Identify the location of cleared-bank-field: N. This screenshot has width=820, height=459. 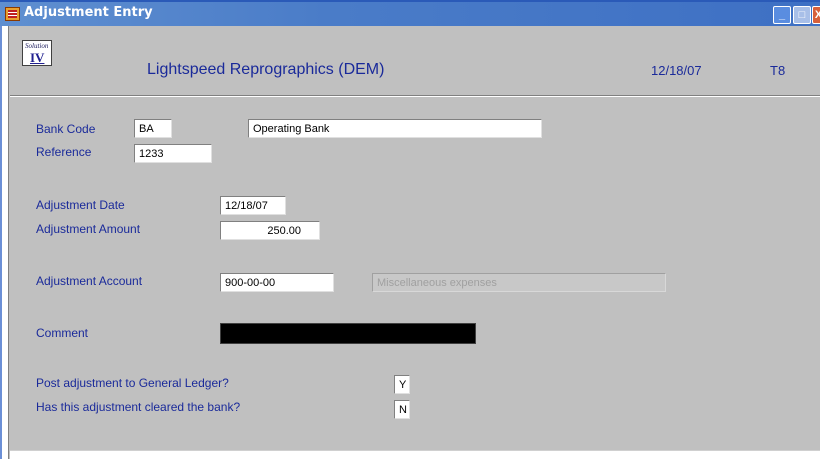
(402, 409).